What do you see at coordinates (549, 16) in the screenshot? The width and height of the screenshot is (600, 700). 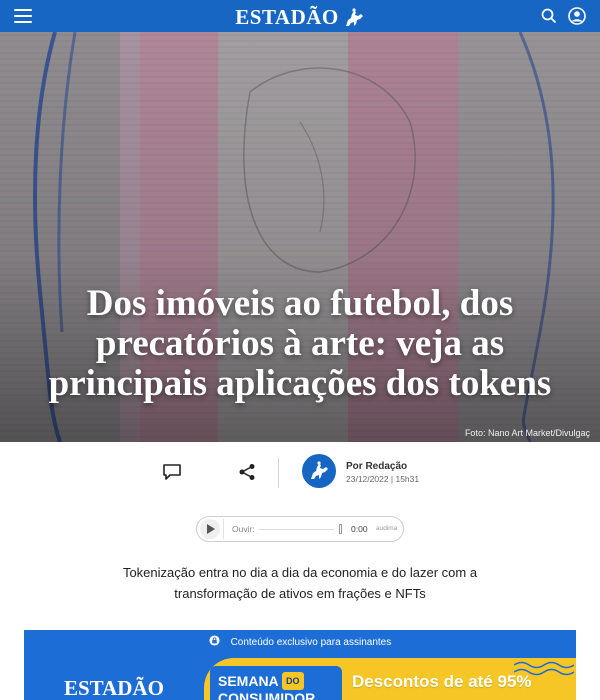 I see `search-icon` at bounding box center [549, 16].